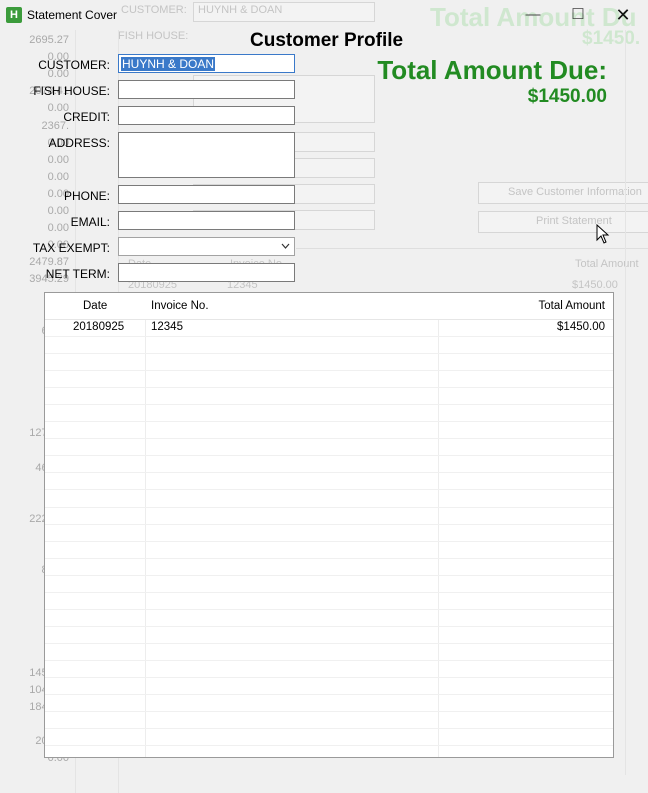  Describe the element at coordinates (472, 248) in the screenshot. I see `ghost-grid-border` at that location.